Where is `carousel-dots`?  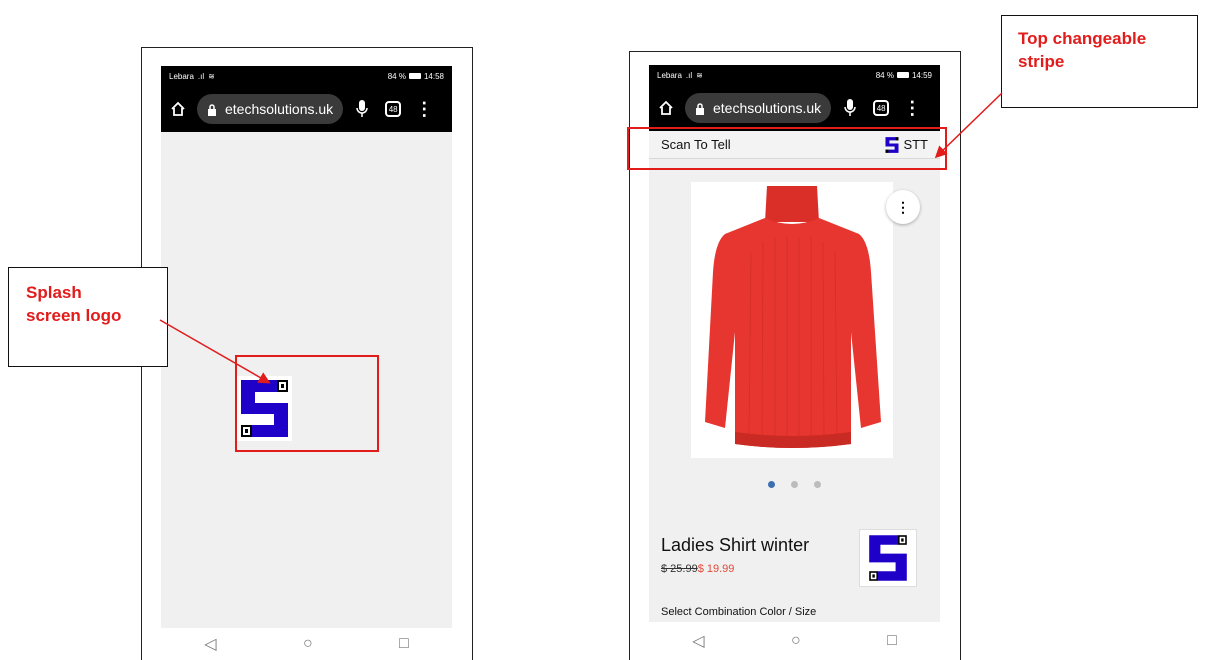 carousel-dots is located at coordinates (794, 484).